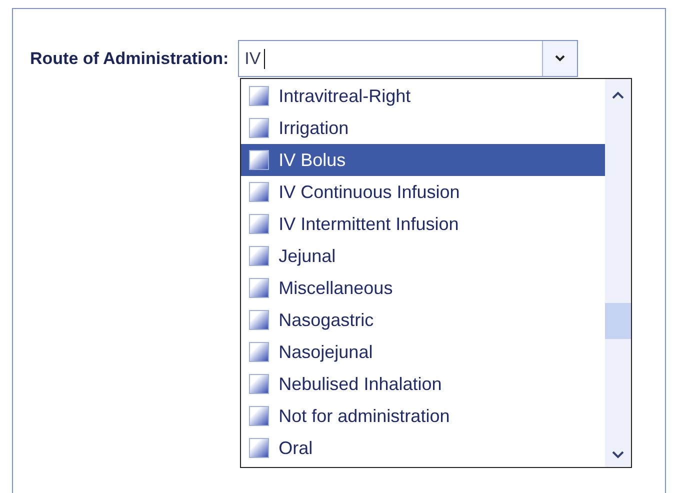  Describe the element at coordinates (422, 384) in the screenshot. I see `list-item: Nebulised Inhalation` at that location.